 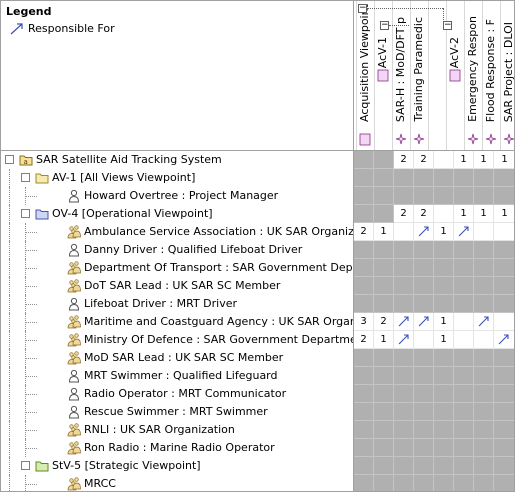 What do you see at coordinates (177, 214) in the screenshot?
I see `tree-node: OV-4 [Operational Viewpoint]` at bounding box center [177, 214].